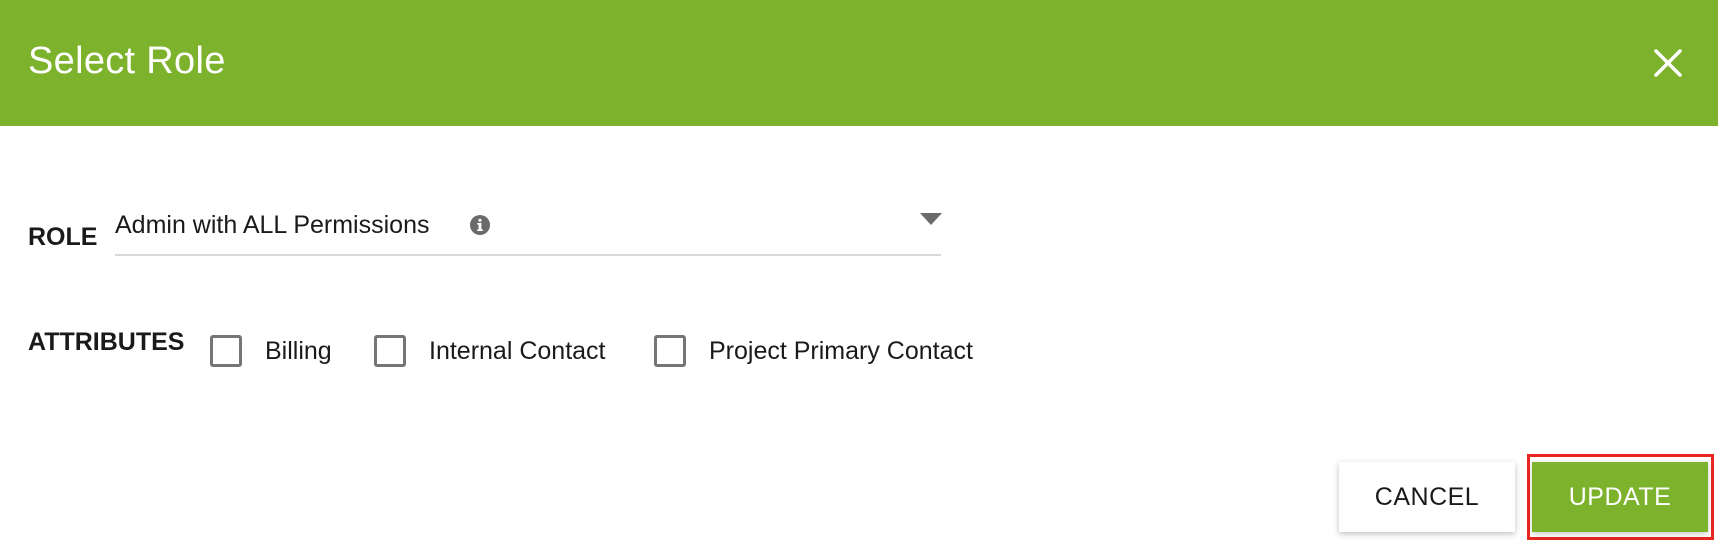 The image size is (1718, 546). I want to click on dialog-title: Select Role, so click(127, 61).